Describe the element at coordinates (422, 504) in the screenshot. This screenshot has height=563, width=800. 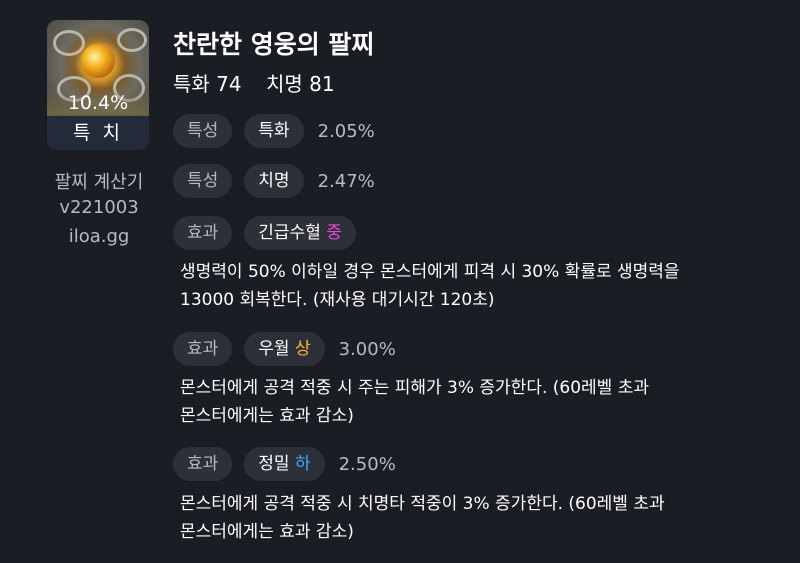
I see `effect-description-line: 몬스터에게 공격 적중 시 치명타 적중이 3% 증가한다. (60레벨 초과` at that location.